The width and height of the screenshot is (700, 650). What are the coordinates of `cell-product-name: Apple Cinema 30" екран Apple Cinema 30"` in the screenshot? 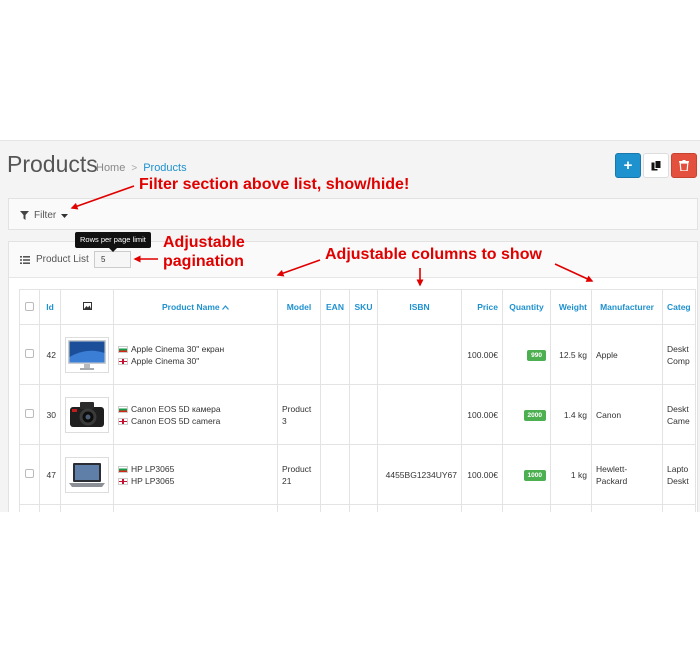 It's located at (195, 354).